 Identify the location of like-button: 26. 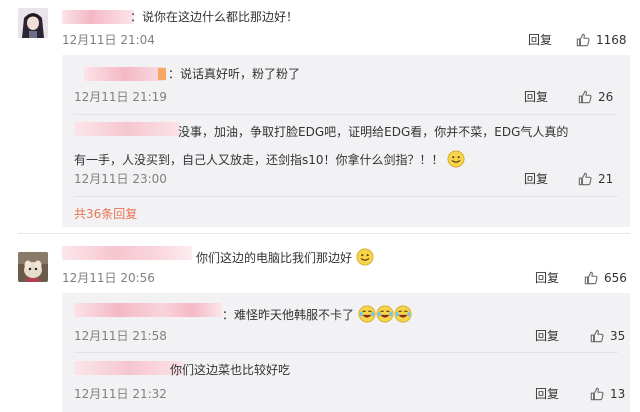
(595, 97).